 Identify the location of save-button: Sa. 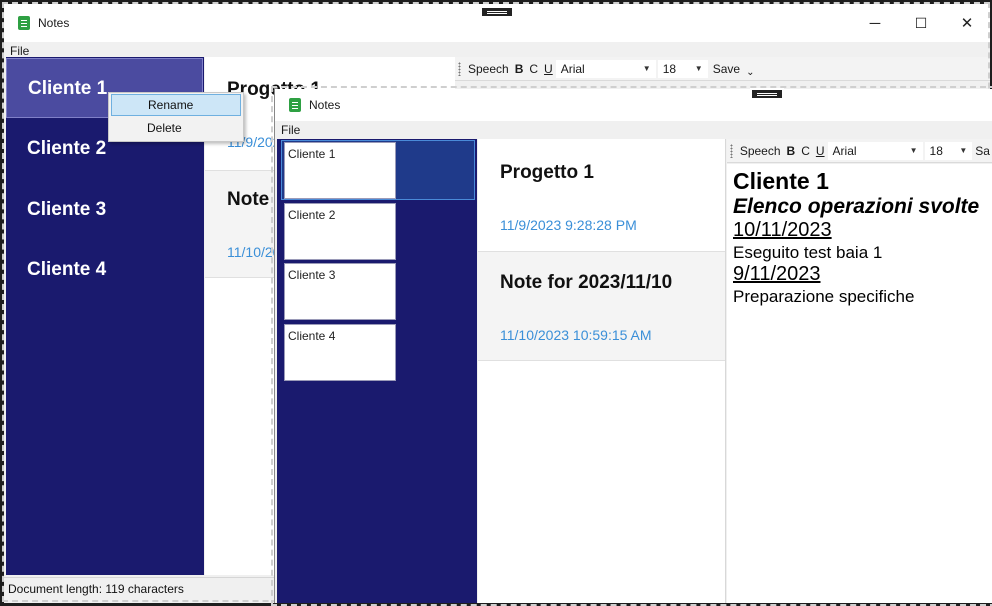
(982, 151).